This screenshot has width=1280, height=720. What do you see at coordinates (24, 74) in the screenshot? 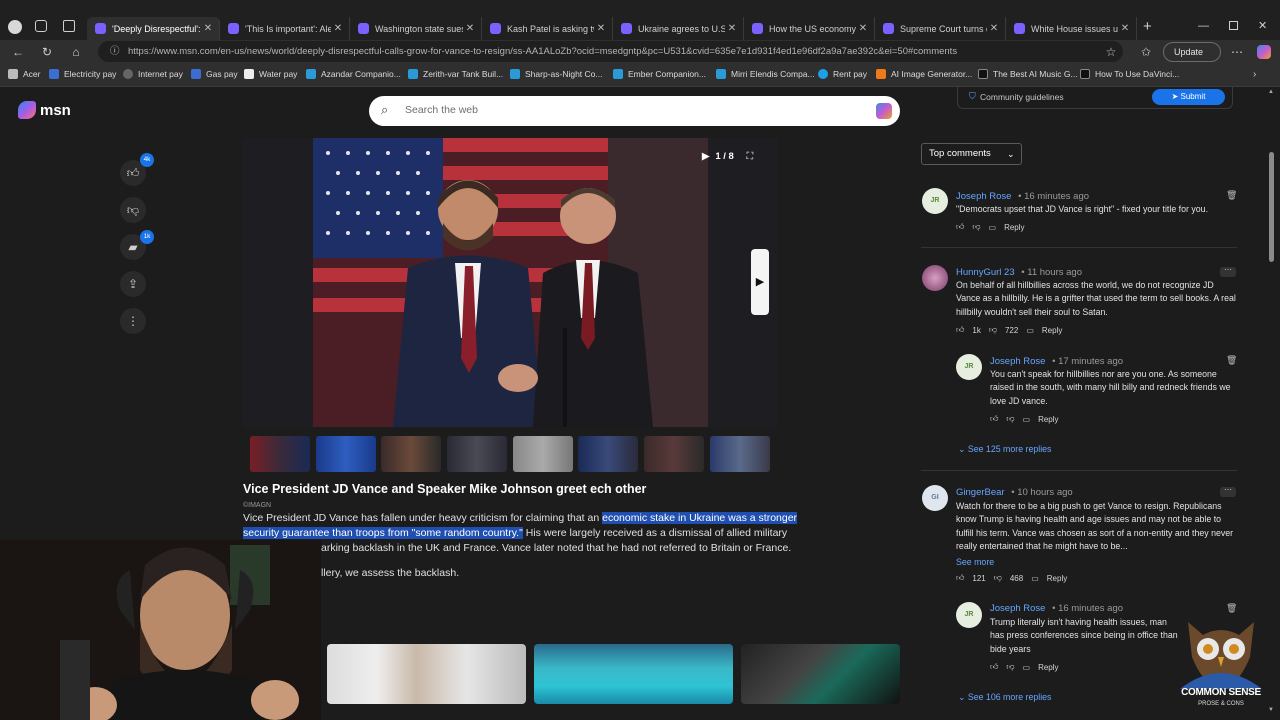
I see `bookmark-0: Acer` at bounding box center [24, 74].